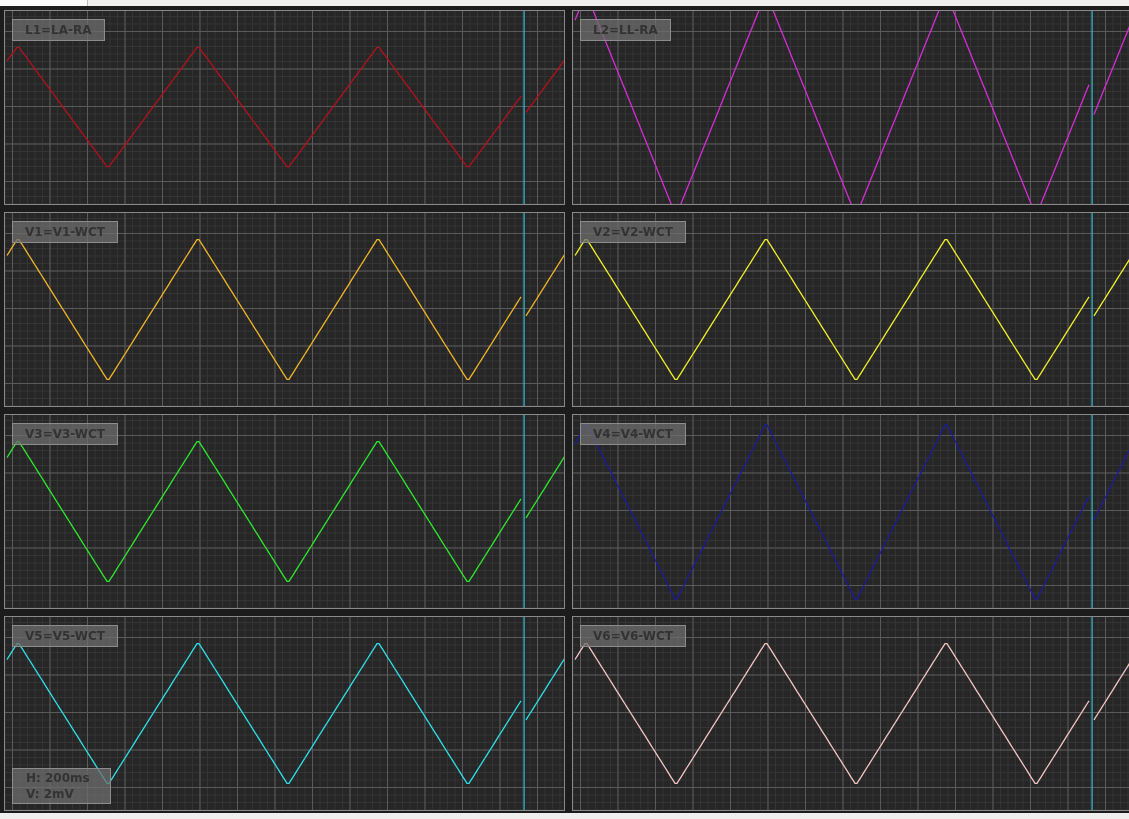 This screenshot has height=819, width=1129. Describe the element at coordinates (44, 3) in the screenshot. I see `tab` at that location.